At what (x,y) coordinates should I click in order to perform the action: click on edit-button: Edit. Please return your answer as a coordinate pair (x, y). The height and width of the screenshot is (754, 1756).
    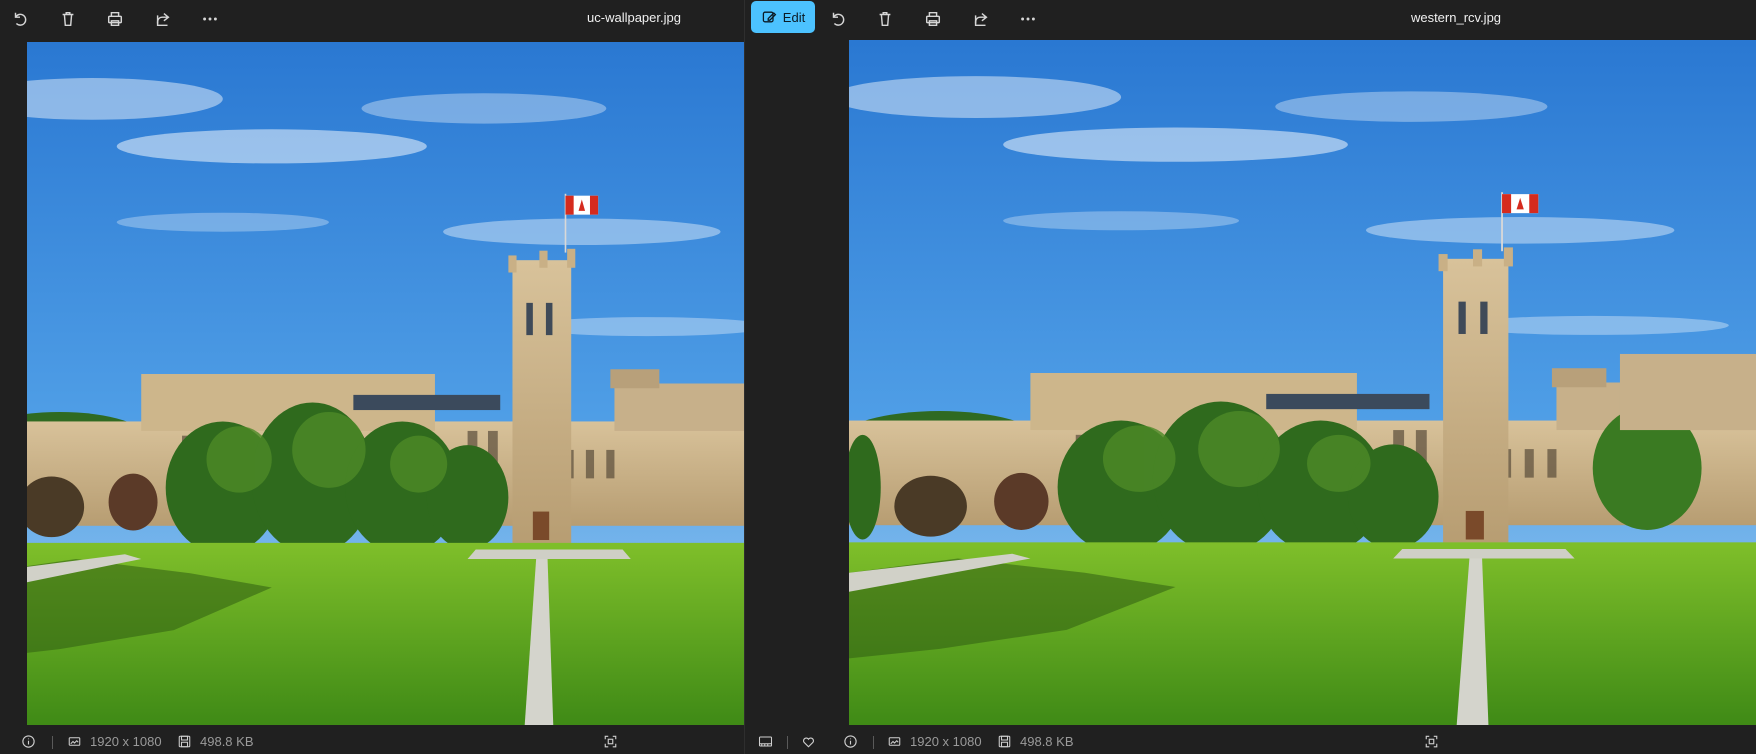
    Looking at the image, I should click on (783, 17).